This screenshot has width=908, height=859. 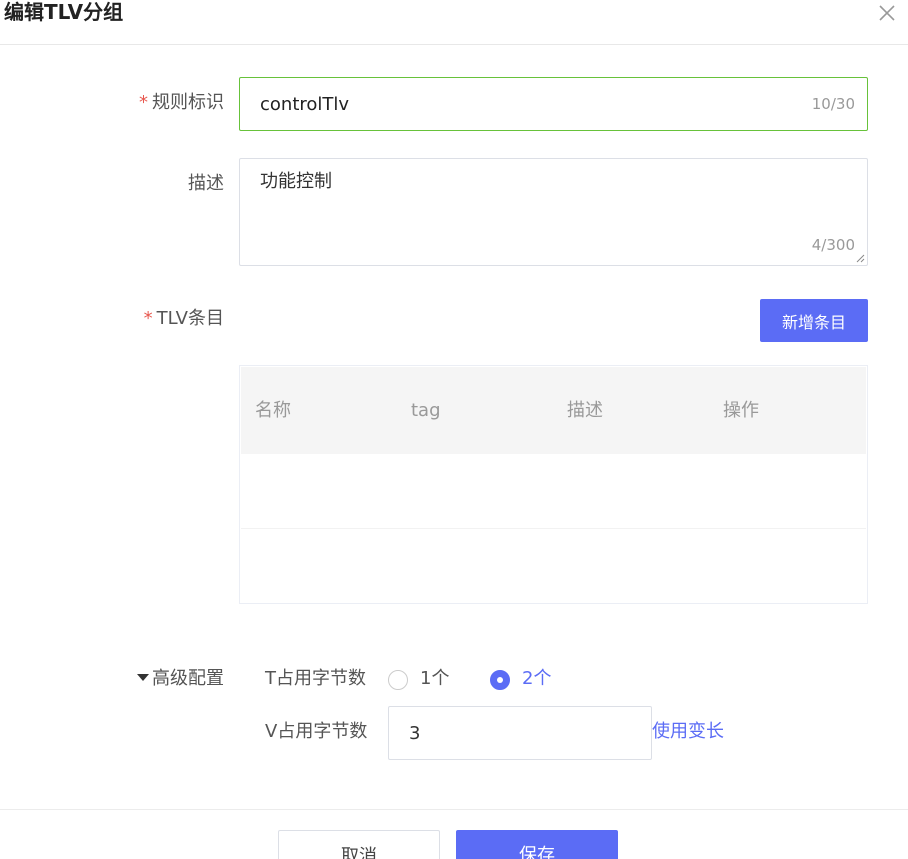 I want to click on description-field: 功能控制 4/300, so click(x=553, y=212).